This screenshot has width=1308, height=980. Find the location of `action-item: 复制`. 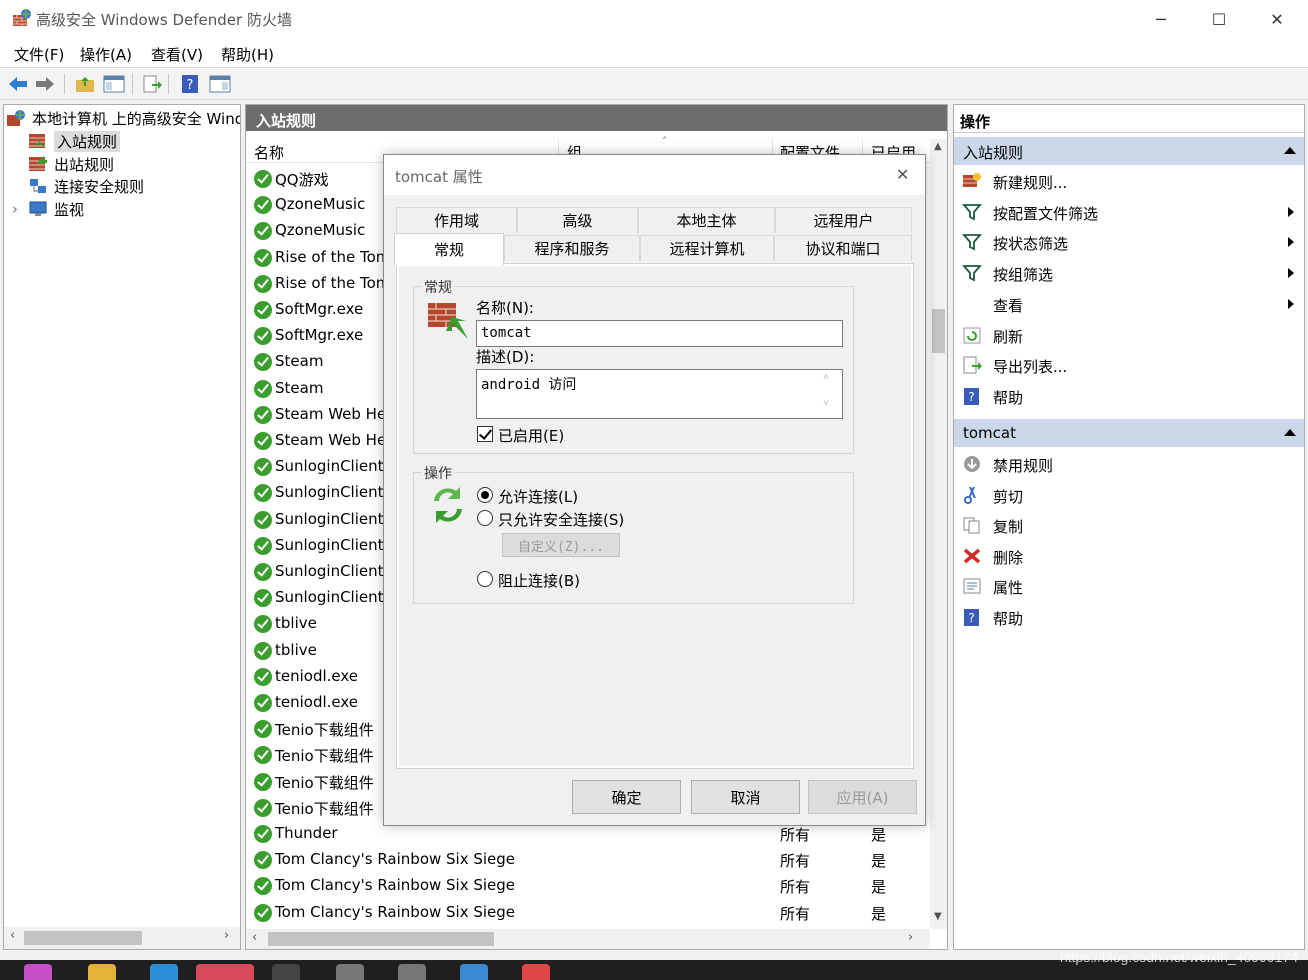

action-item: 复制 is located at coordinates (1129, 525).